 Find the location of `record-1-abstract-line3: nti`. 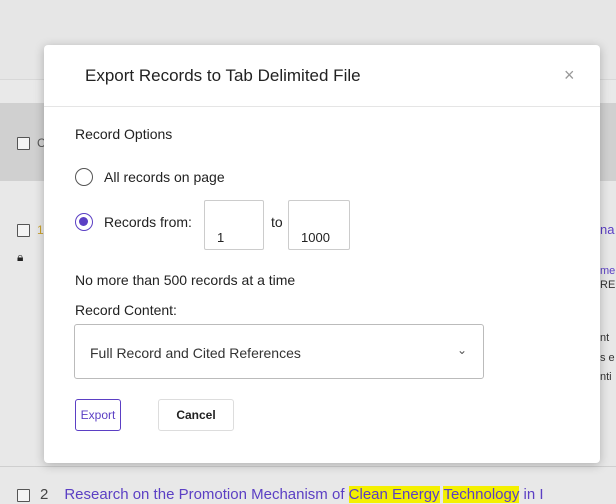

record-1-abstract-line3: nti is located at coordinates (606, 377).